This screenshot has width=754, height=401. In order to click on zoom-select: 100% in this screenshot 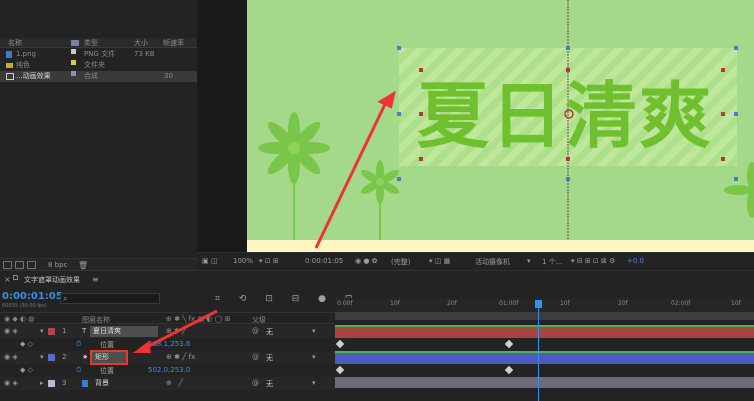, I will do `click(243, 261)`.